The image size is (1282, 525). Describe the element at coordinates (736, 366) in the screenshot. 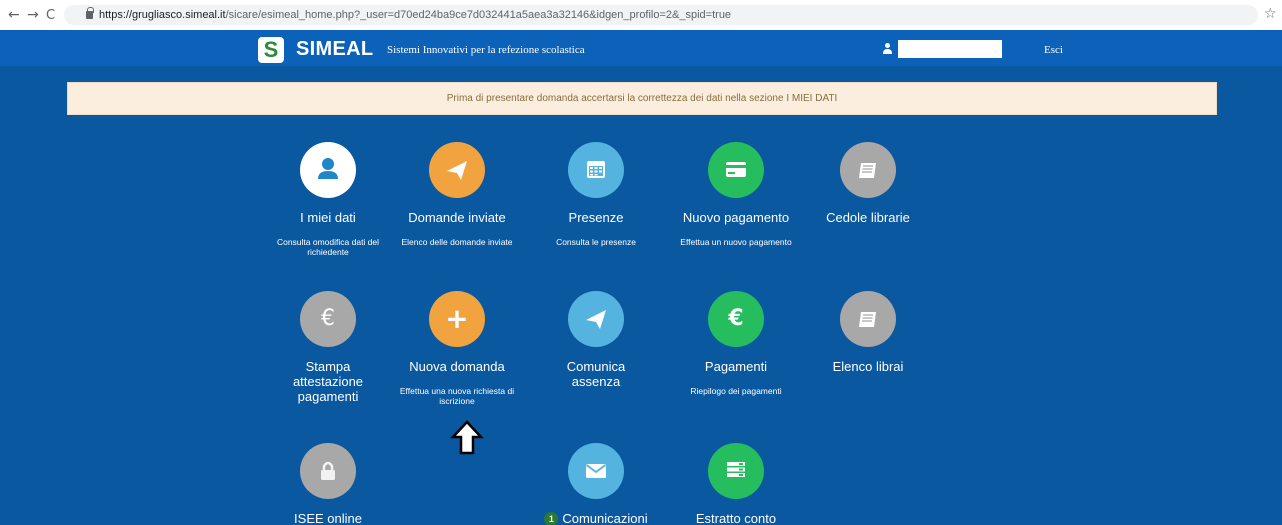

I see `tile-title: Pagamenti` at that location.